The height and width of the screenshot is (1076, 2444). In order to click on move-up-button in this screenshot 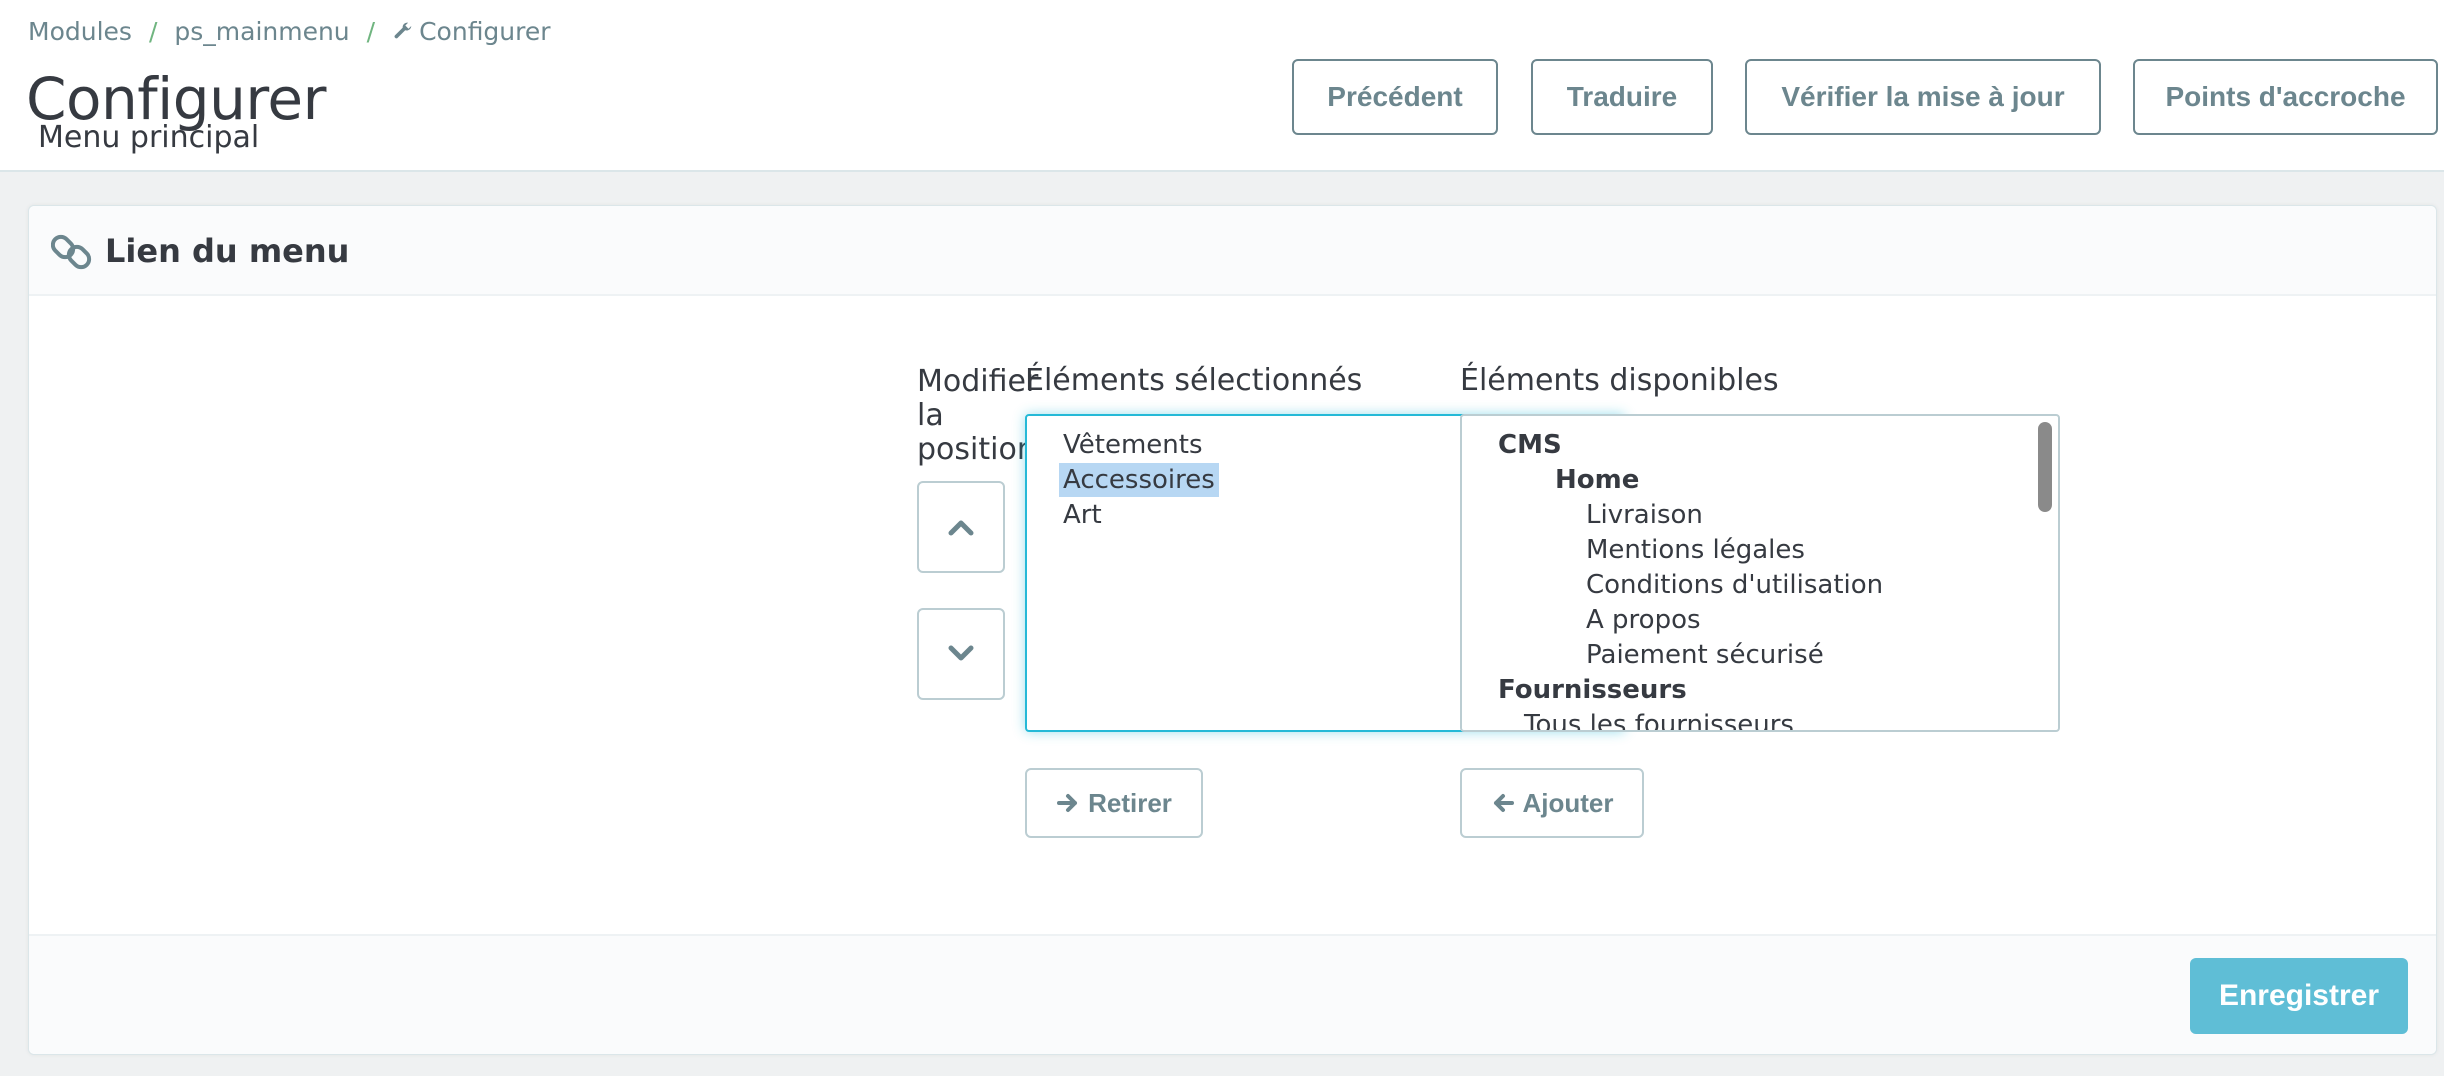, I will do `click(961, 527)`.